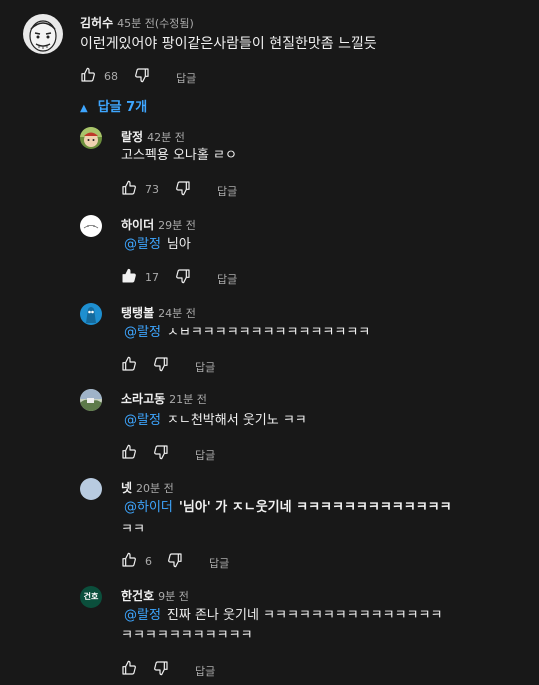  I want to click on comment-text-line2: ㅋㅋ, so click(133, 530).